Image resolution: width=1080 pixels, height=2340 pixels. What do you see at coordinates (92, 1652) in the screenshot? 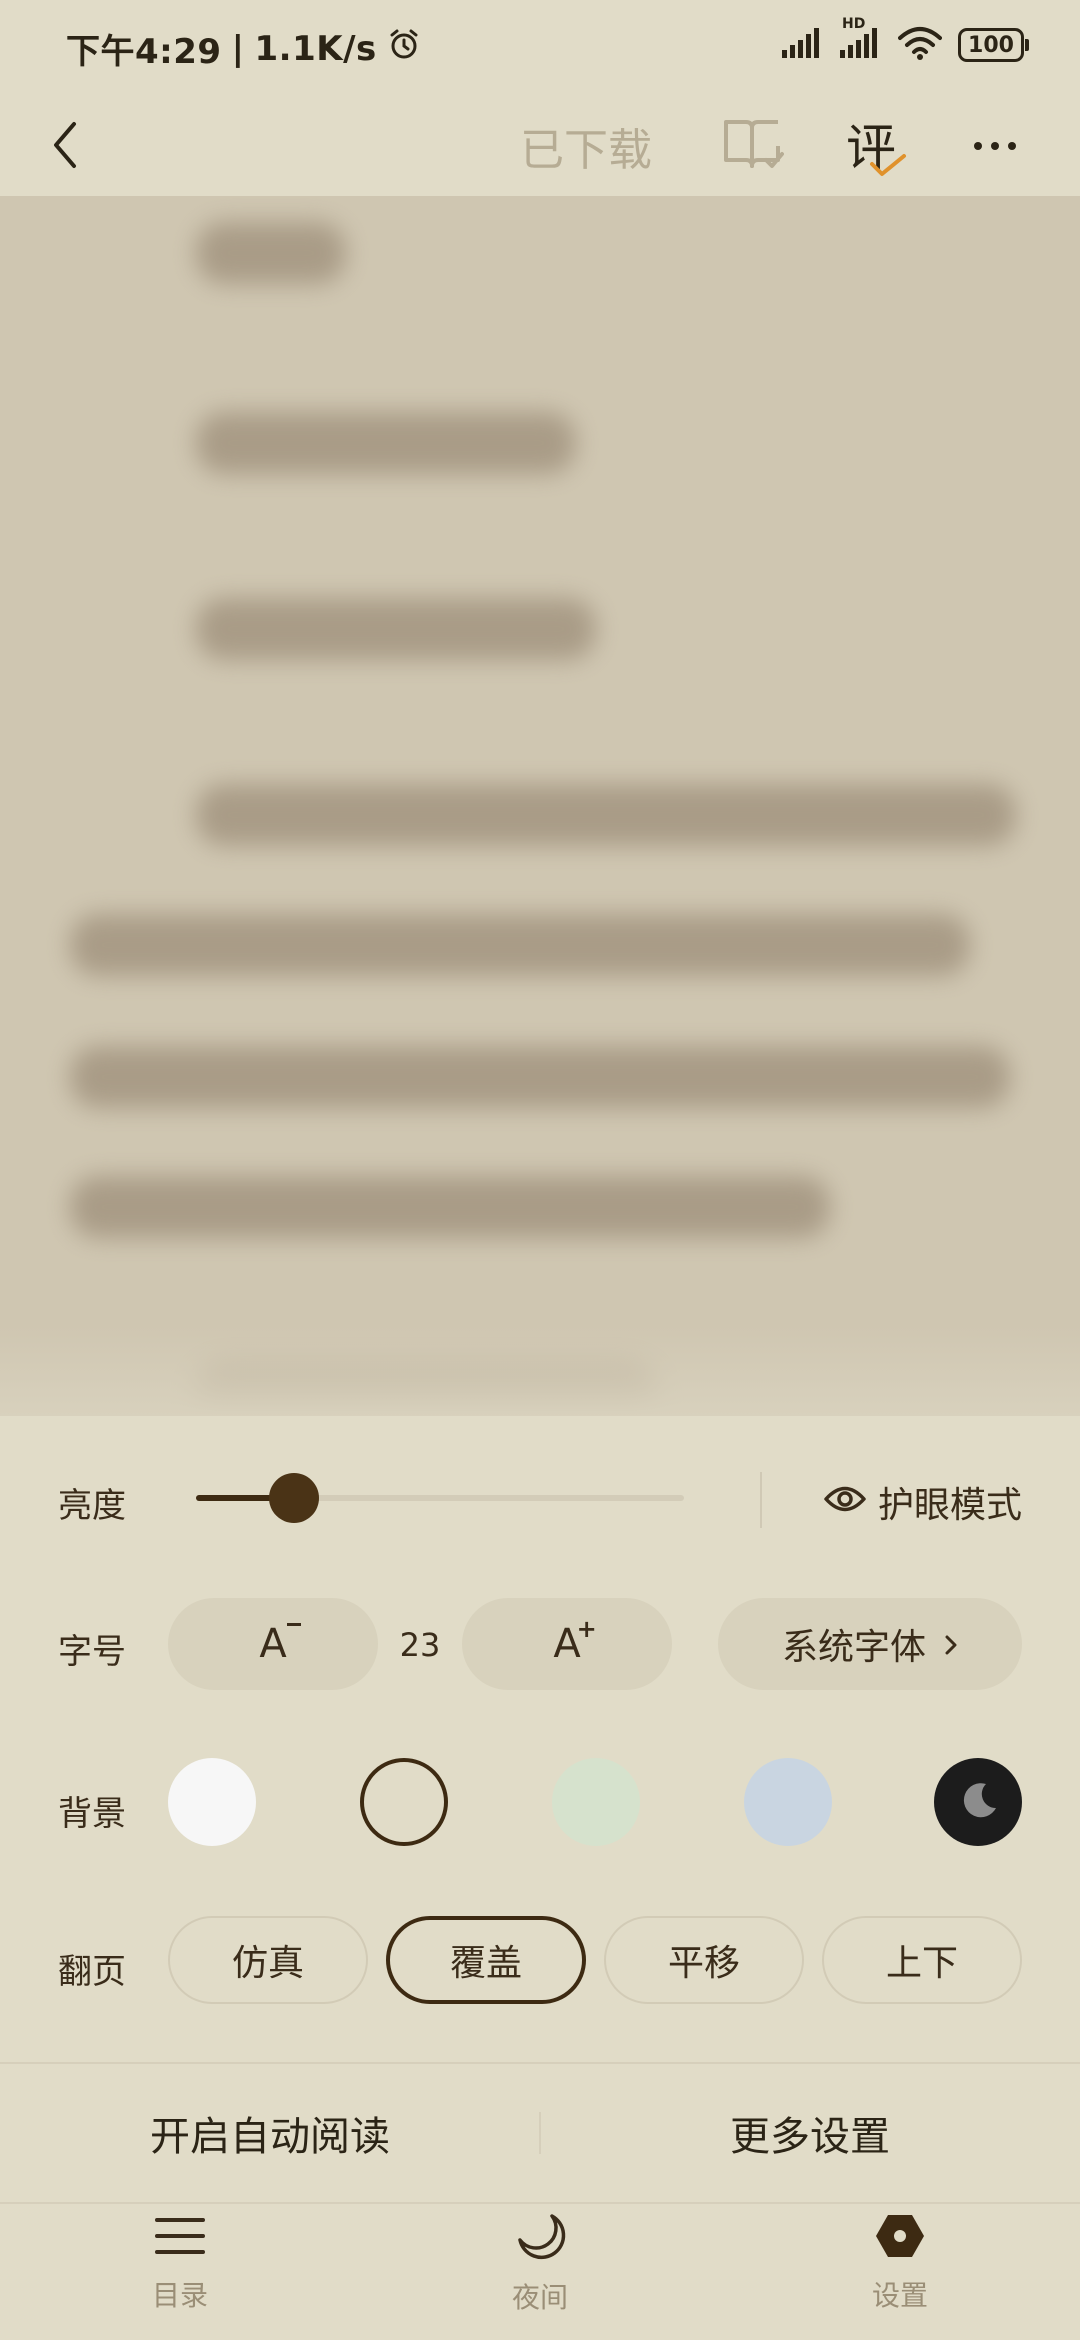
I see `font-size-label: 字号` at bounding box center [92, 1652].